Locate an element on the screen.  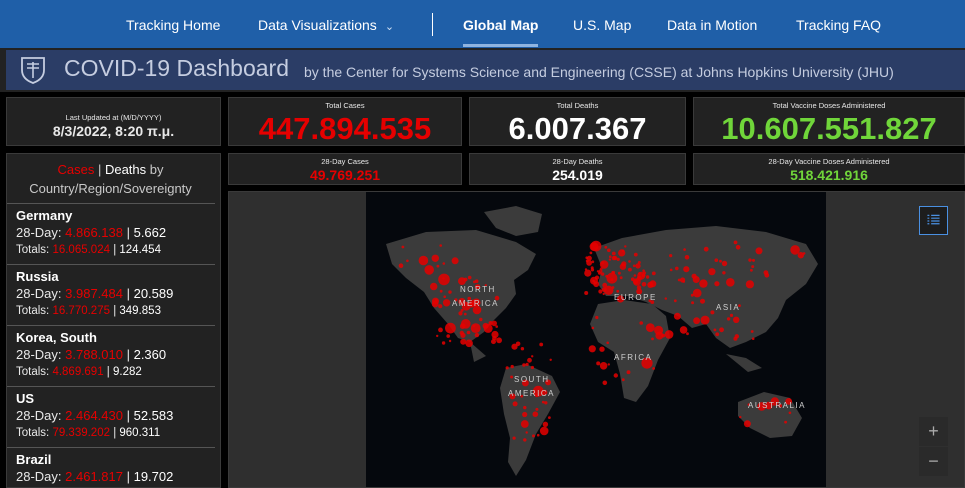
nav-data-visualizations: Data Visualizations ⌄ is located at coordinates (326, 24).